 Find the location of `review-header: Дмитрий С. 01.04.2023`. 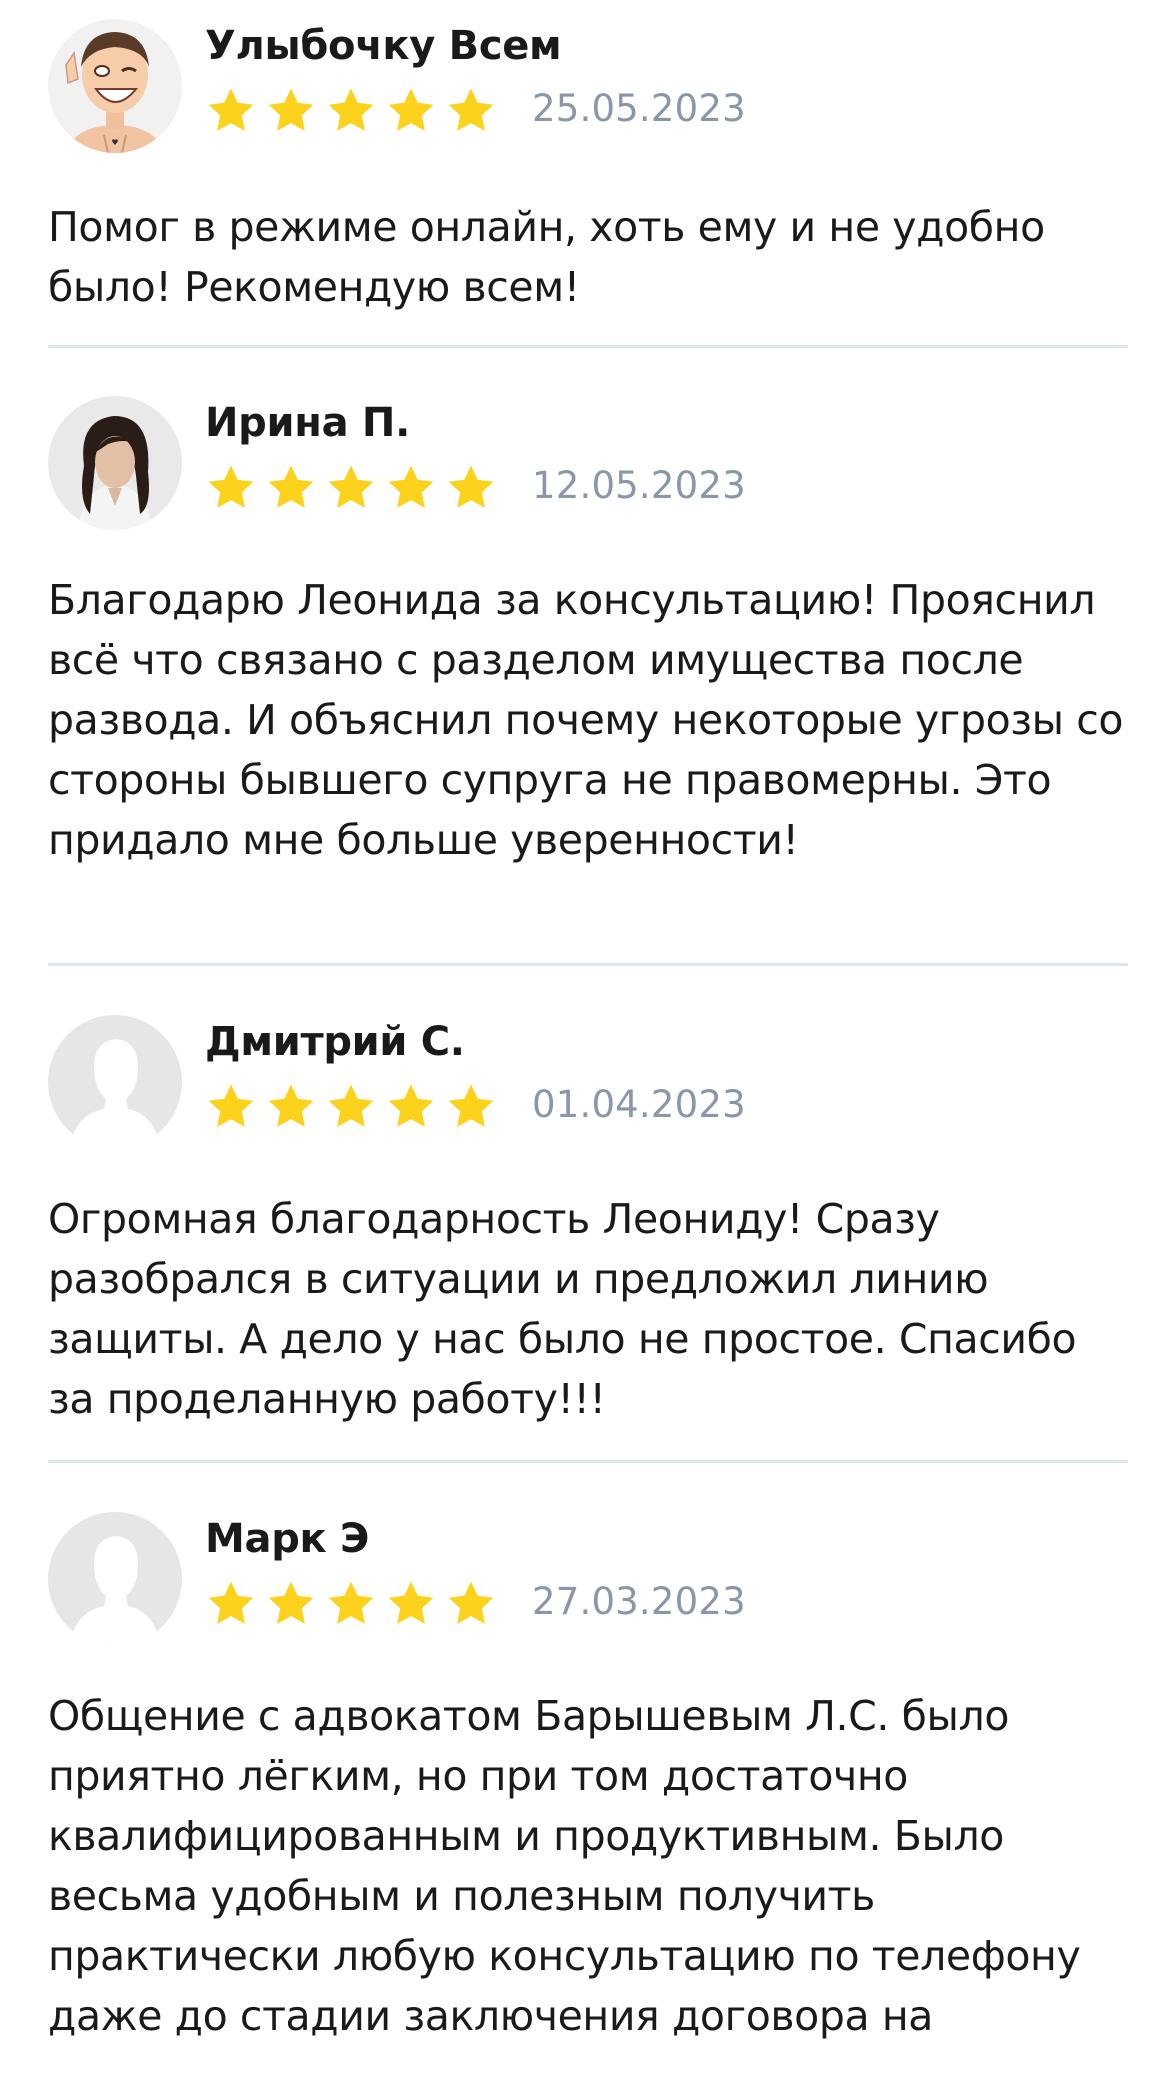

review-header: Дмитрий С. 01.04.2023 is located at coordinates (588, 1083).